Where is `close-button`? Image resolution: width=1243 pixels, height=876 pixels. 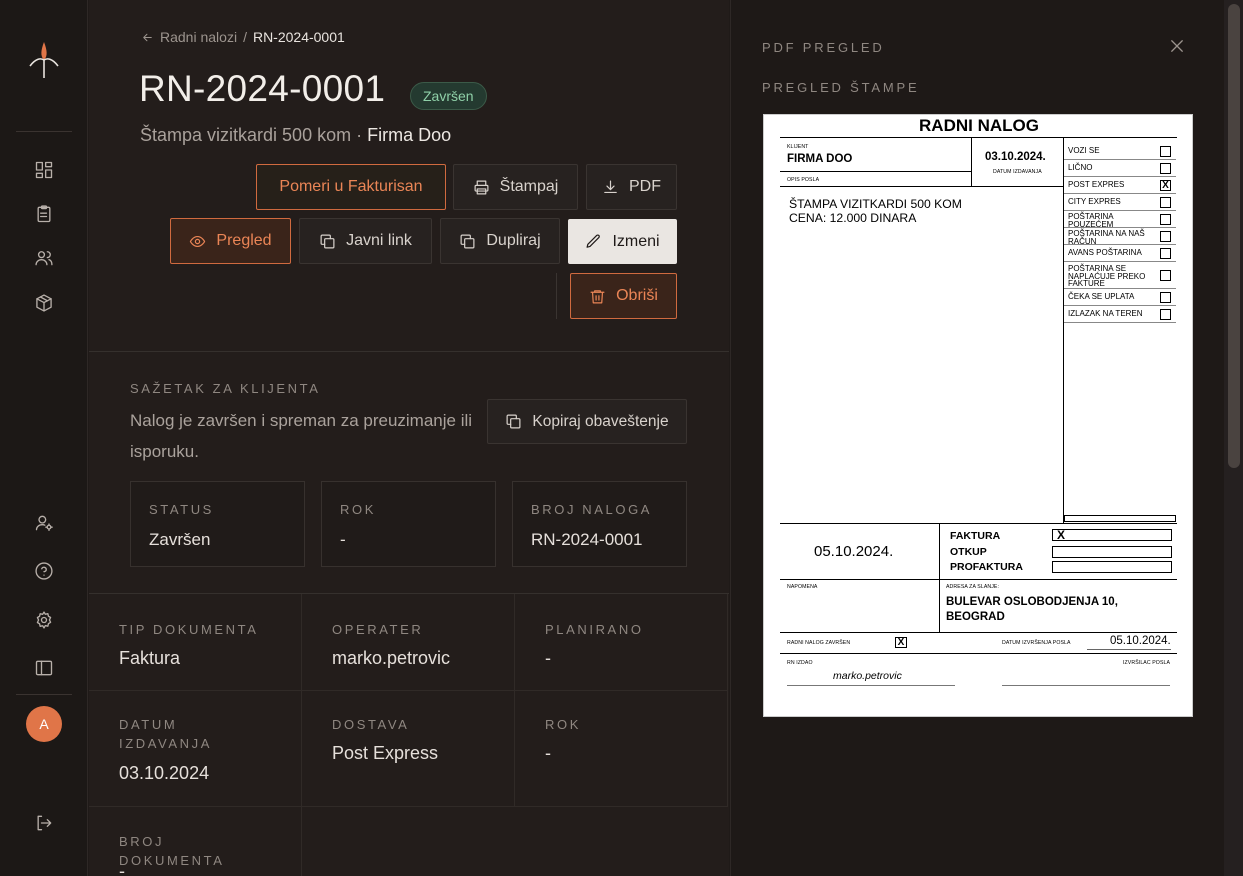 close-button is located at coordinates (1177, 46).